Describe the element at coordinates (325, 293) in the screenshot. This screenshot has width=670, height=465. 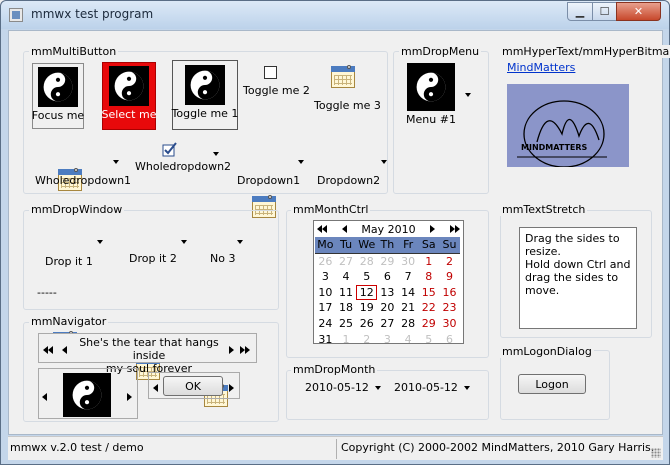
I see `calendar-day: 10` at that location.